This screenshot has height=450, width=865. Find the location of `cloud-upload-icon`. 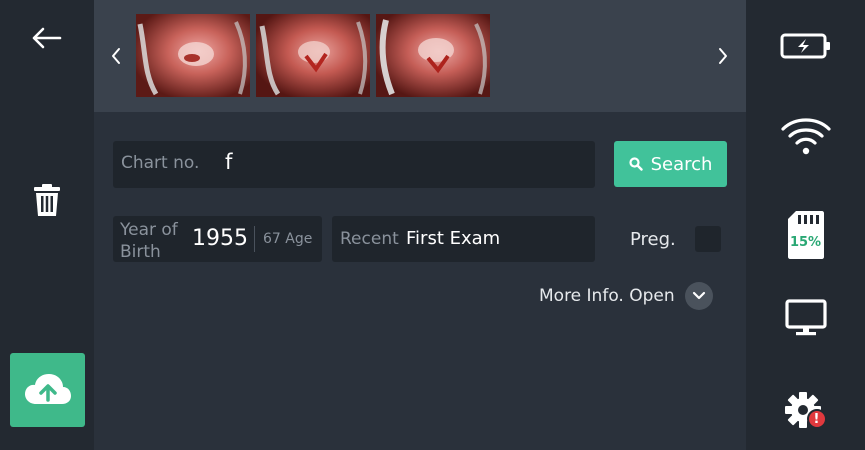

cloud-upload-icon is located at coordinates (47, 389).